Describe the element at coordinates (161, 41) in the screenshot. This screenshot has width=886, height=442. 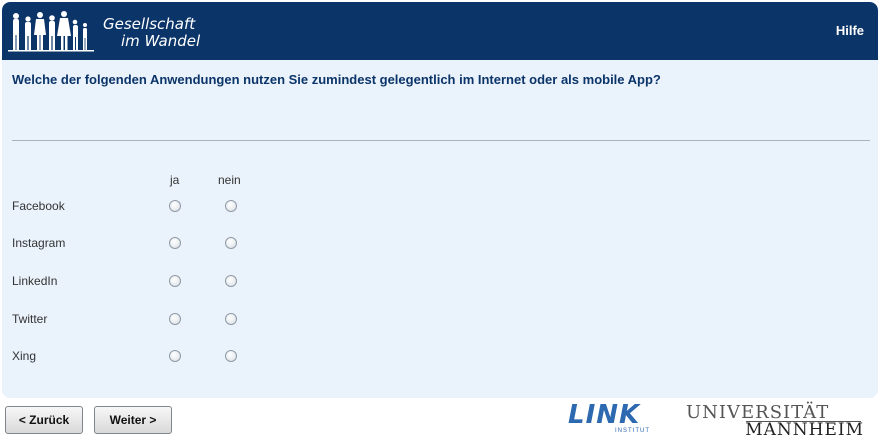
I see `logo-line-2: im Wandel` at that location.